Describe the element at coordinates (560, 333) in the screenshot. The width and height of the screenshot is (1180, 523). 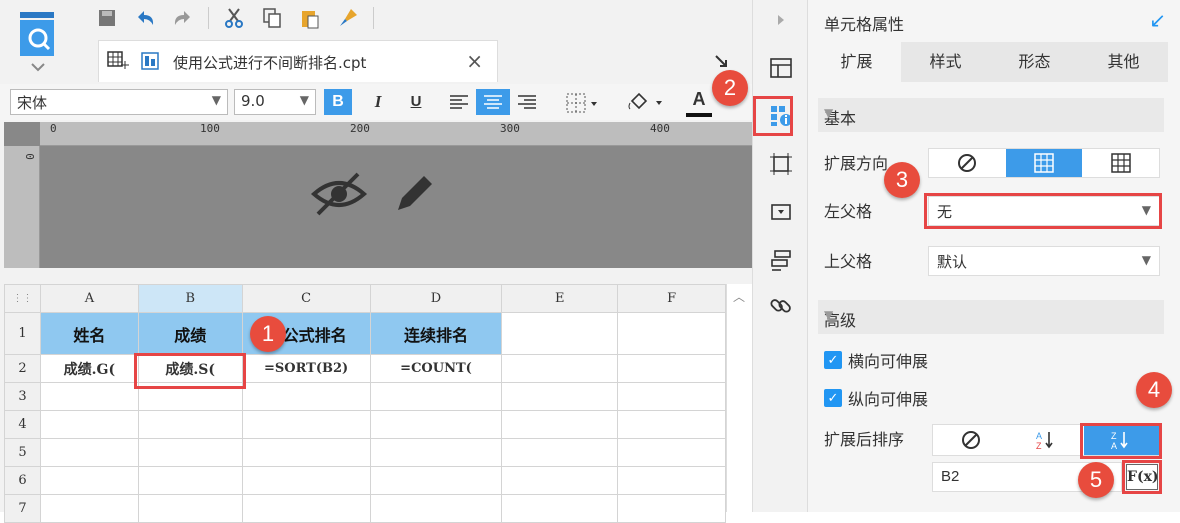
I see `cell-e1` at that location.